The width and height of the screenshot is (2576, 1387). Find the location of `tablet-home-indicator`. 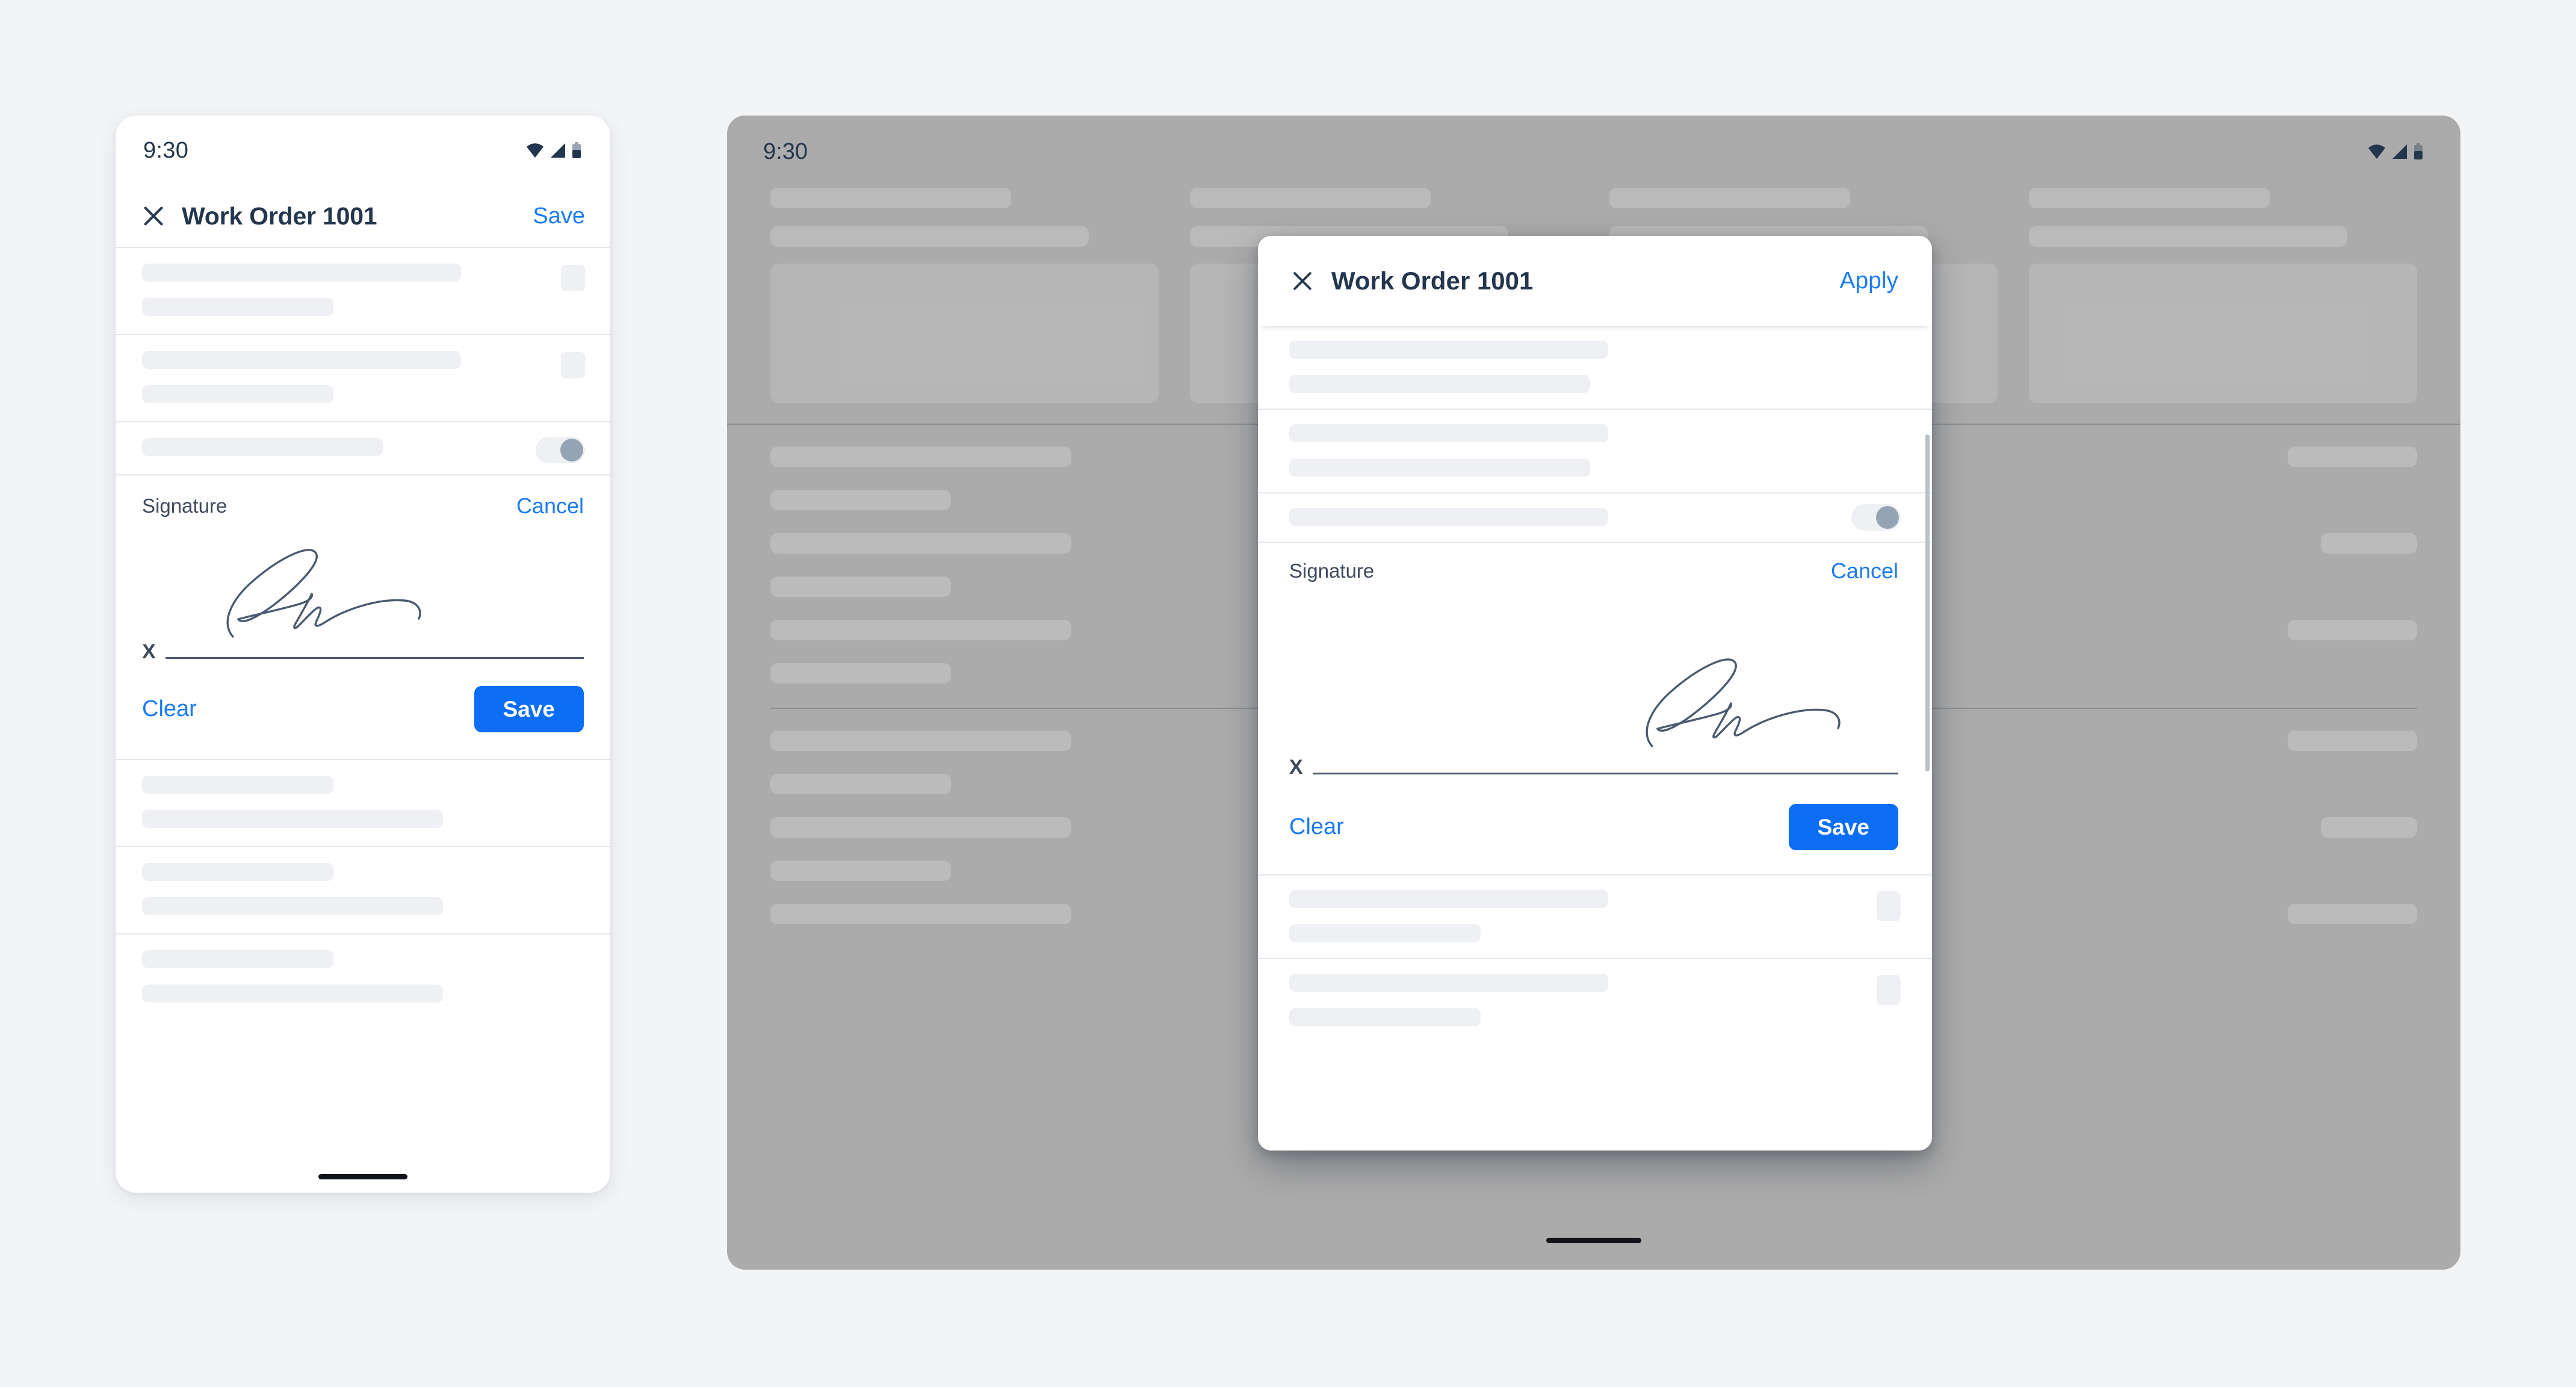

tablet-home-indicator is located at coordinates (1593, 1240).